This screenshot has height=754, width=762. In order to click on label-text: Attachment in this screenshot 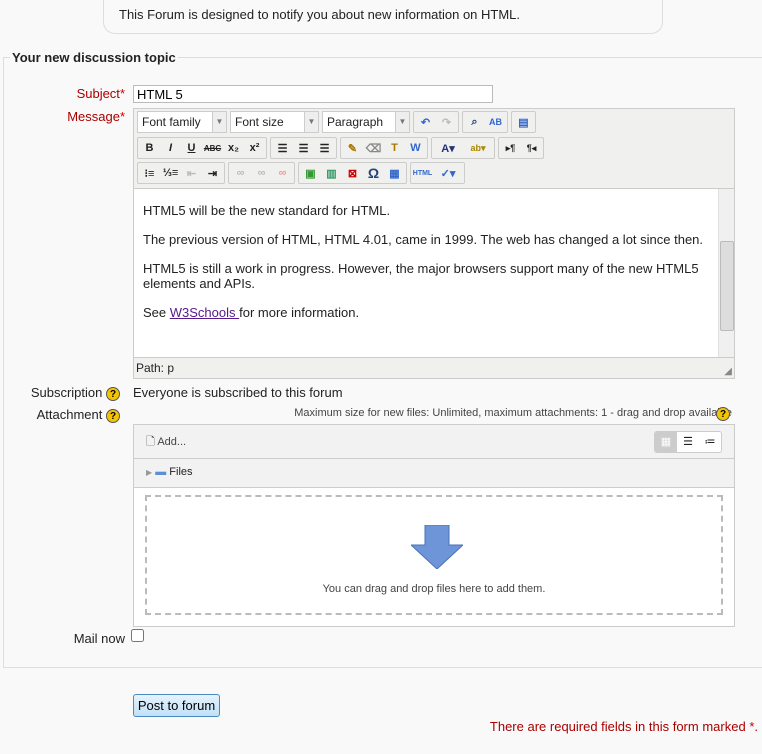, I will do `click(69, 414)`.